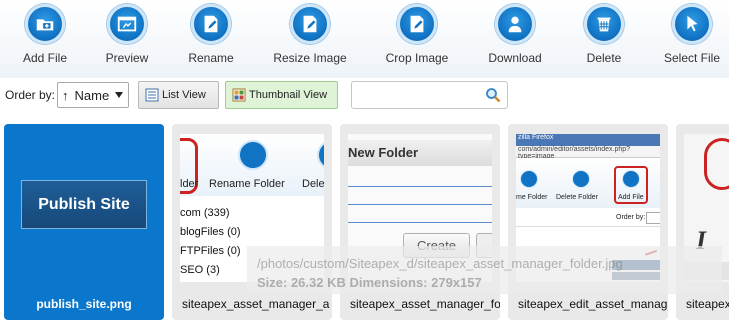  What do you see at coordinates (515, 58) in the screenshot?
I see `download-label: Download` at bounding box center [515, 58].